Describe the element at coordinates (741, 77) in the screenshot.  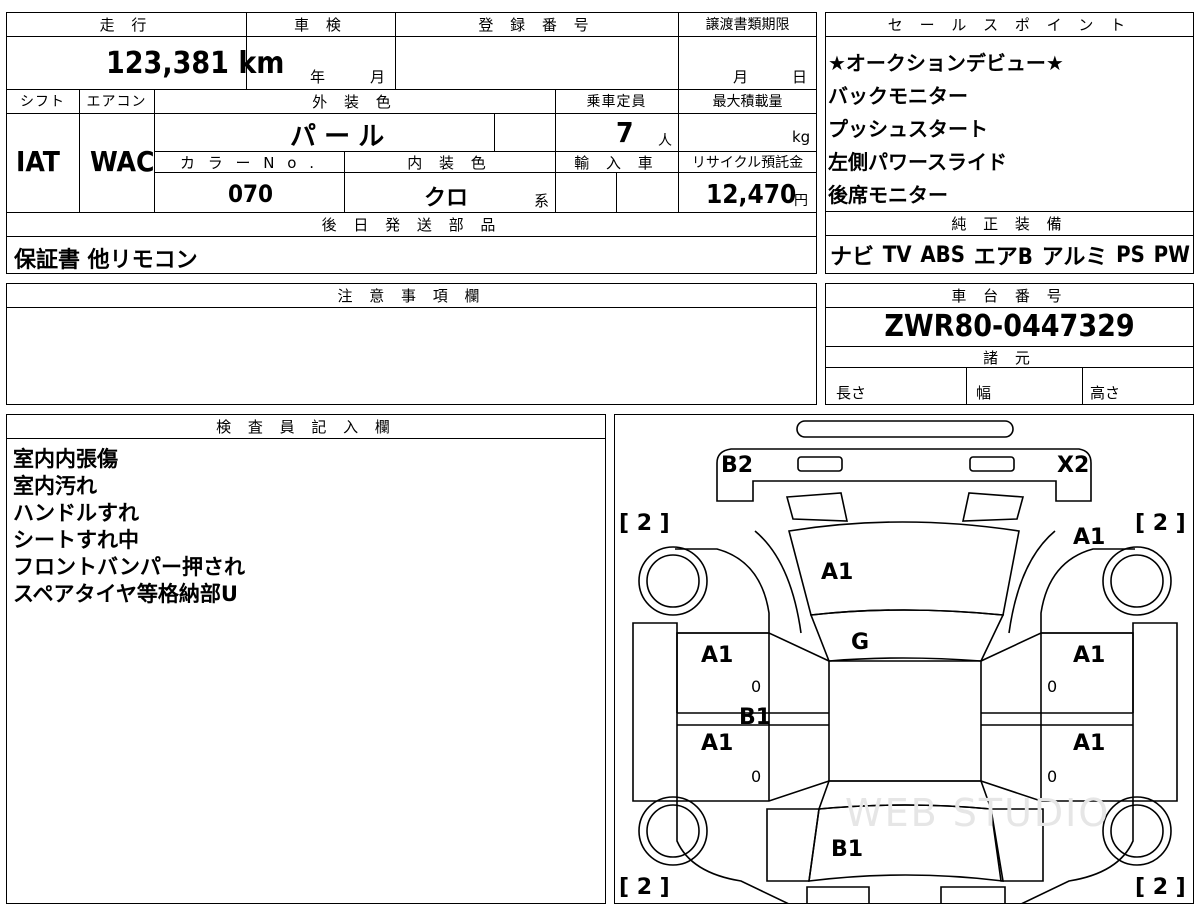
I see `deadline-month: 月` at that location.